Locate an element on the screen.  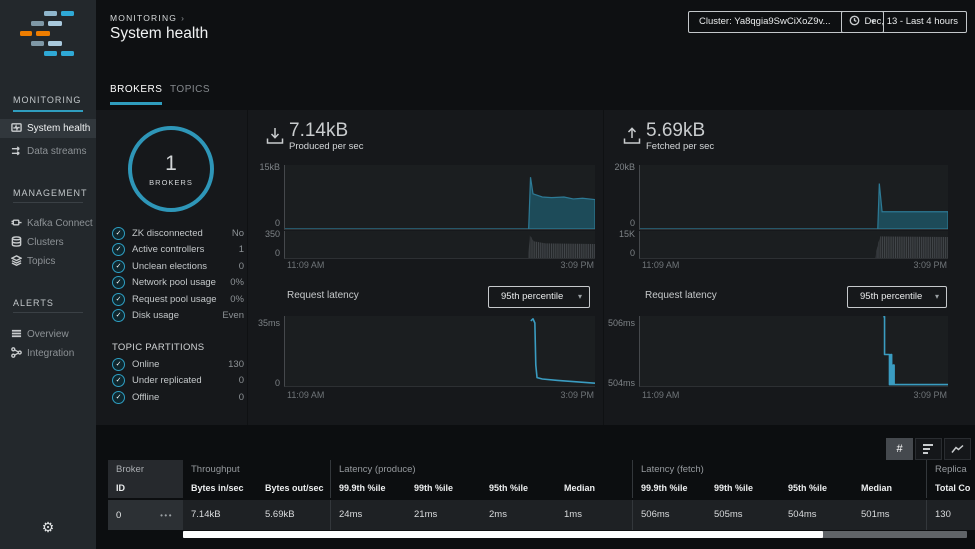
clock-icon is located at coordinates (854, 20).